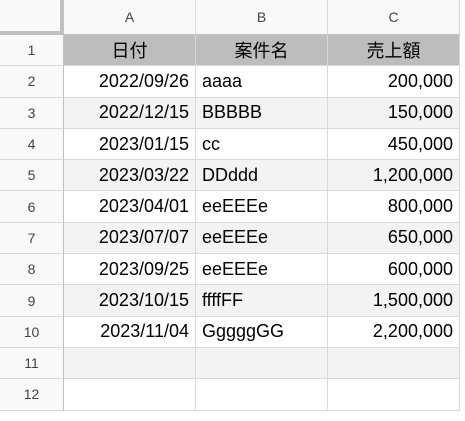  What do you see at coordinates (130, 176) in the screenshot?
I see `date-cell: 2023/03/22` at bounding box center [130, 176].